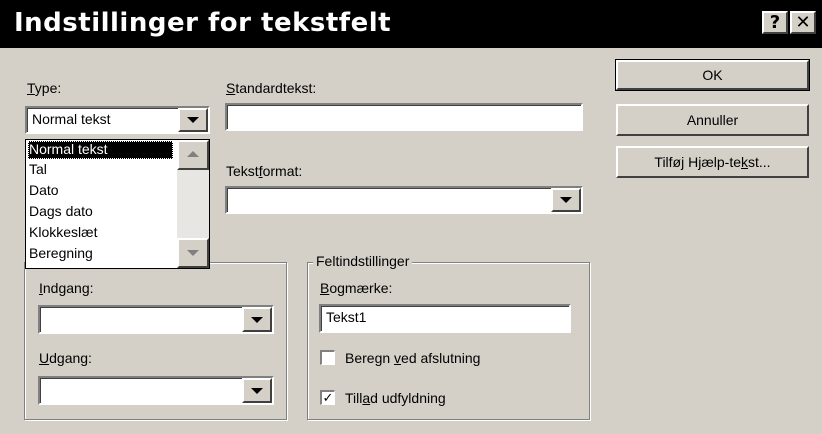 The width and height of the screenshot is (822, 434). I want to click on tekstformat-dropdown-button, so click(566, 200).